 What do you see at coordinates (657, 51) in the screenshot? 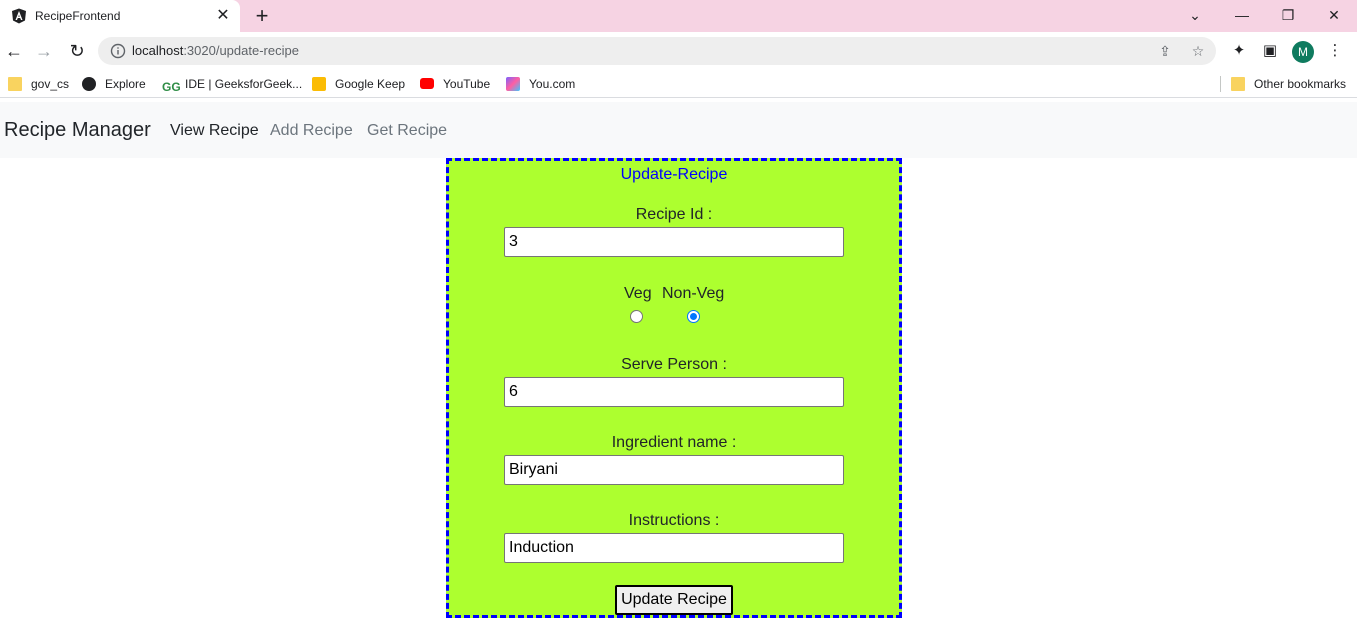
I see `address-bar: localhost:3020/update-recipe ⇪ ☆` at bounding box center [657, 51].